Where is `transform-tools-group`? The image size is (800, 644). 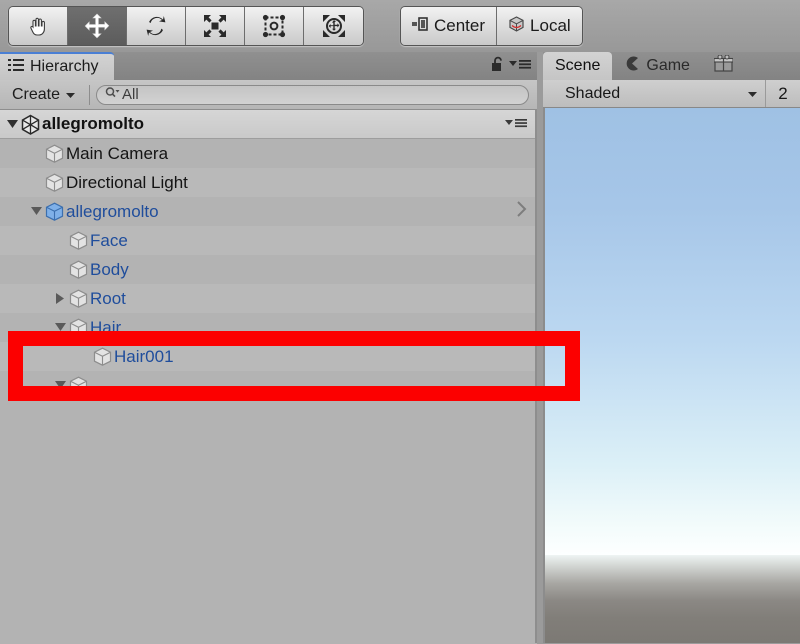
transform-tools-group is located at coordinates (186, 26).